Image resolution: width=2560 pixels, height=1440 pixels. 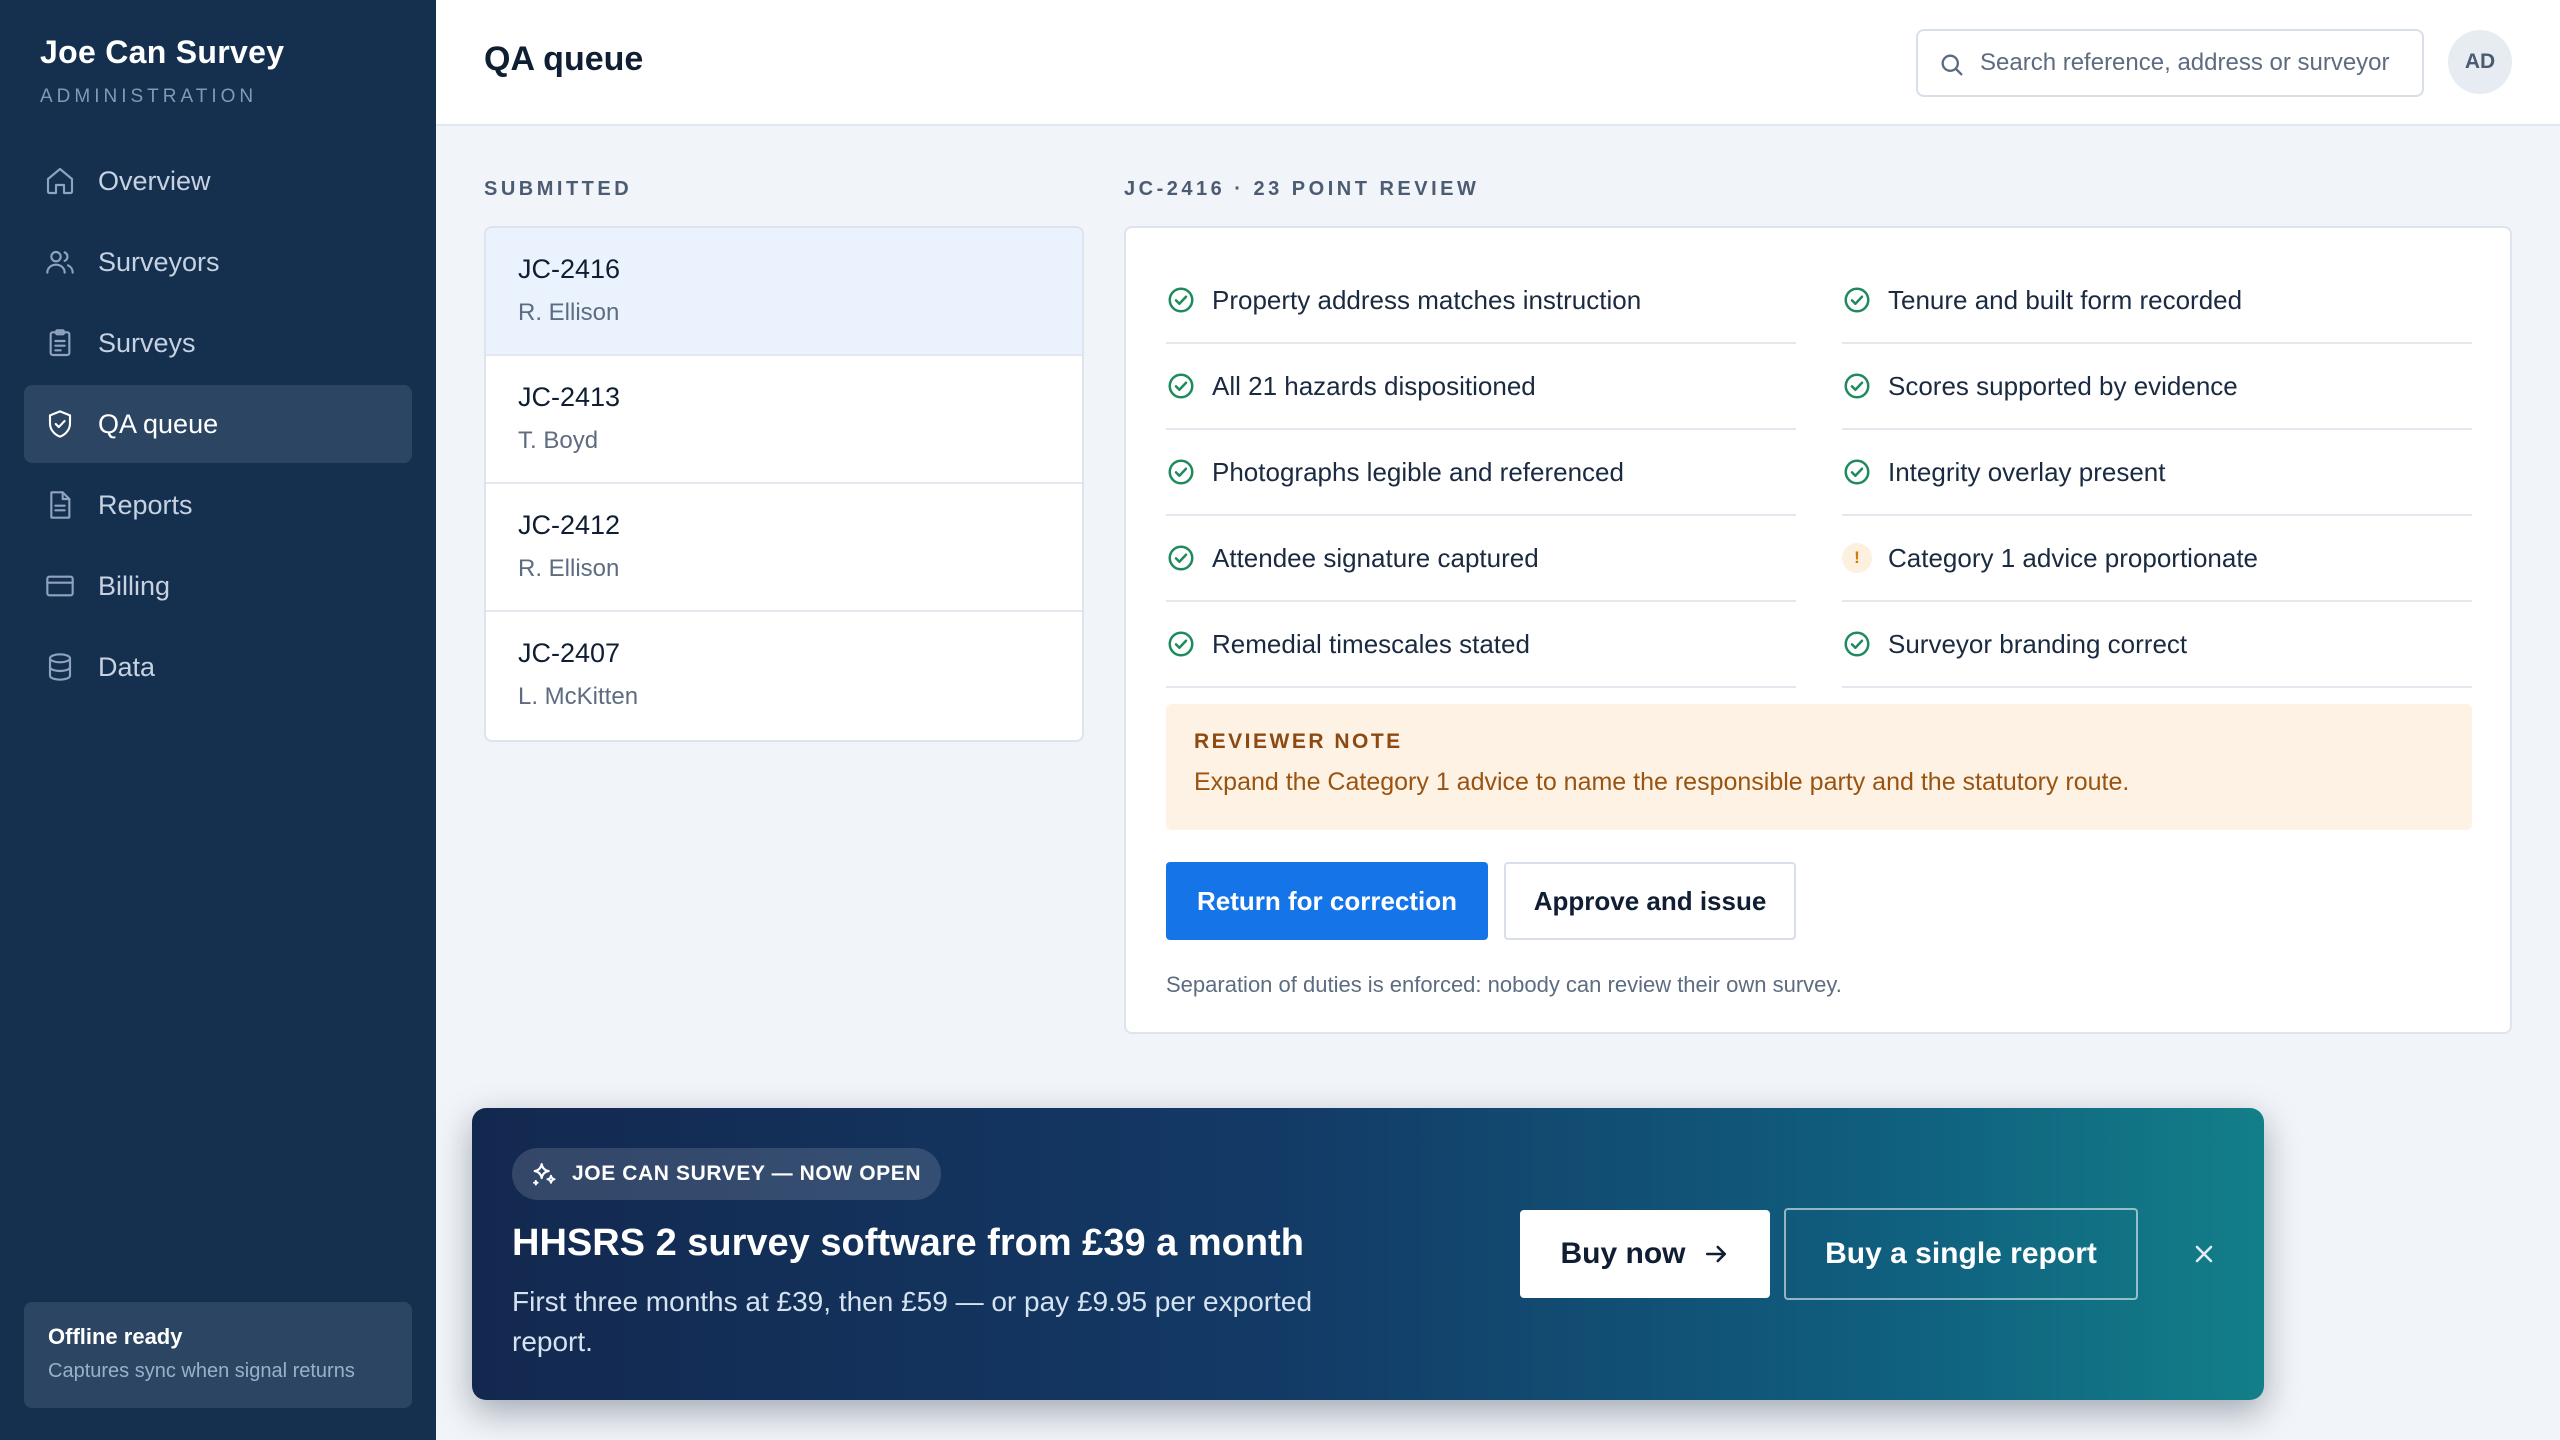 I want to click on database-icon, so click(x=60, y=667).